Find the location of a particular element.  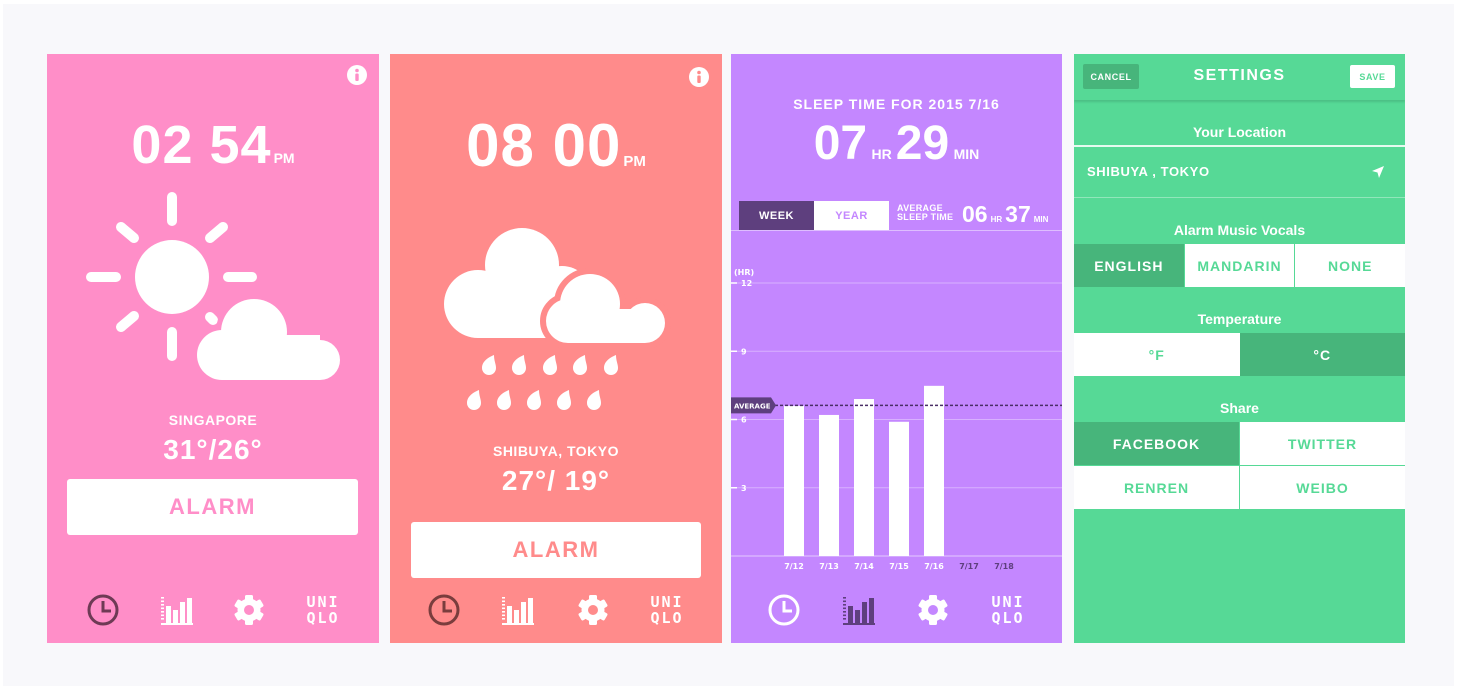

current-time: 02 54 PM is located at coordinates (213, 145).